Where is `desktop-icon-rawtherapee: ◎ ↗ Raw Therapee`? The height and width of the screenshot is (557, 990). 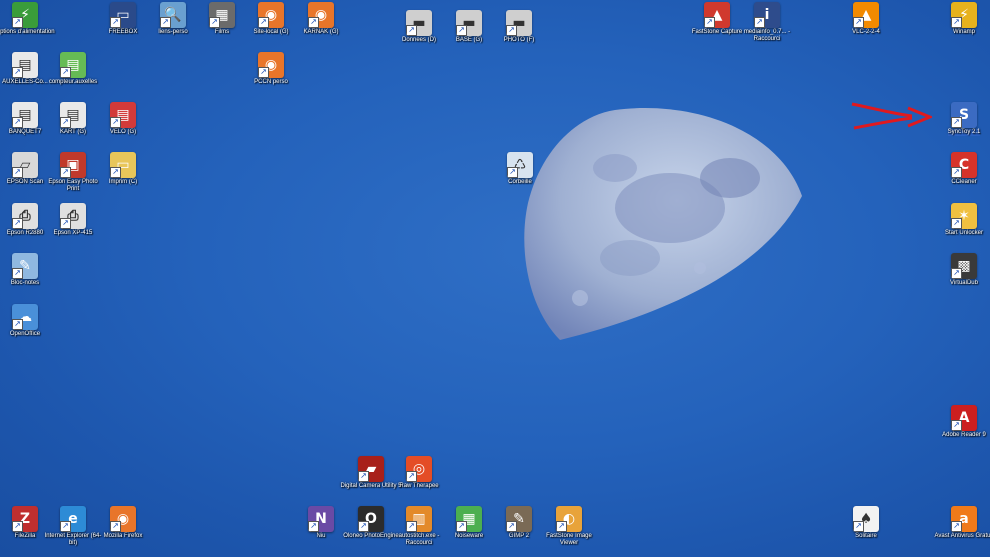
desktop-icon-rawtherapee: ◎ ↗ Raw Therapee is located at coordinates (419, 473).